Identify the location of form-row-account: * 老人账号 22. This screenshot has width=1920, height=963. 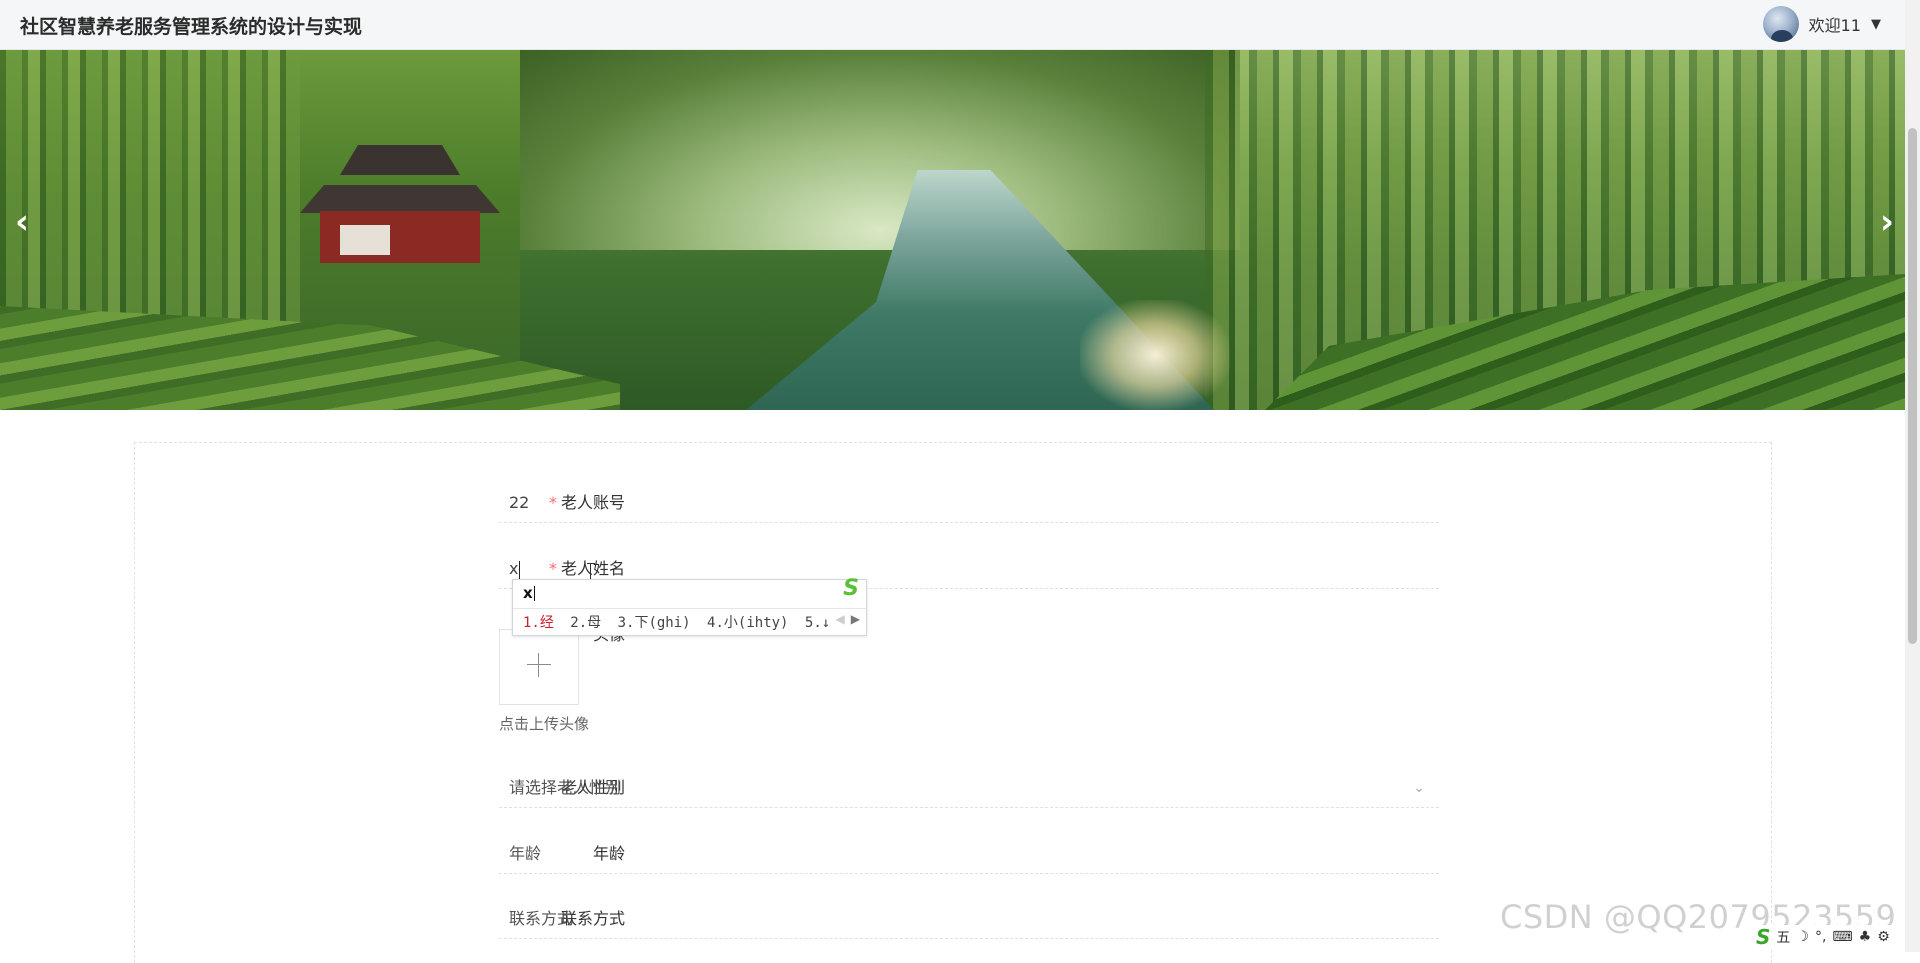
(953, 513).